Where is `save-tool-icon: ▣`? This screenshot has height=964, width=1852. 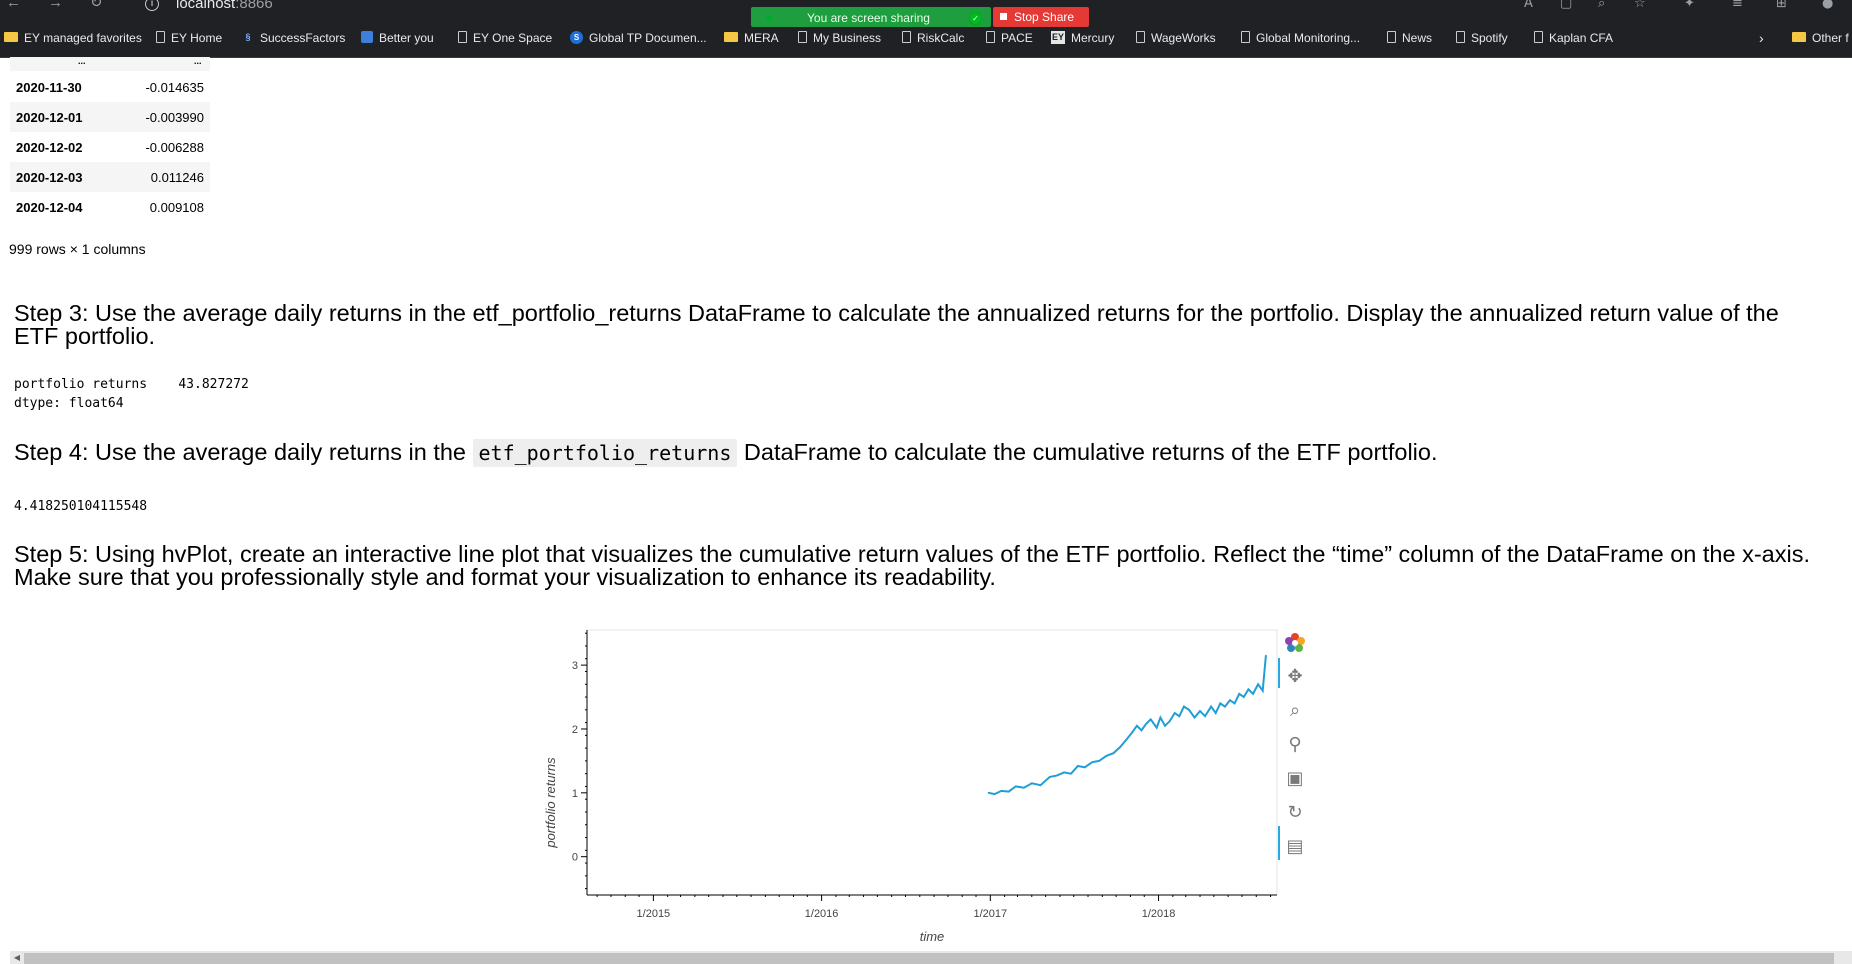 save-tool-icon: ▣ is located at coordinates (1295, 779).